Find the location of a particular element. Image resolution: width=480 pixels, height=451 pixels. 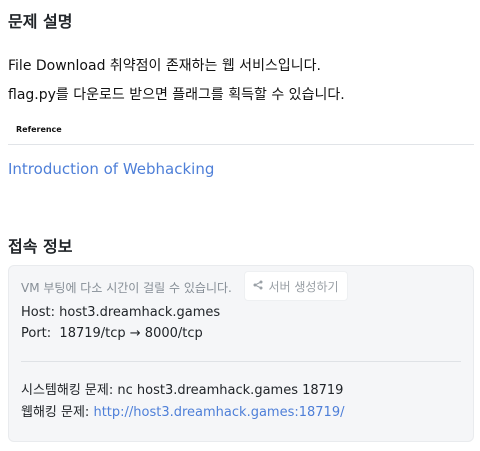

web-hacking-label: 웹해킹 문제: is located at coordinates (55, 412).